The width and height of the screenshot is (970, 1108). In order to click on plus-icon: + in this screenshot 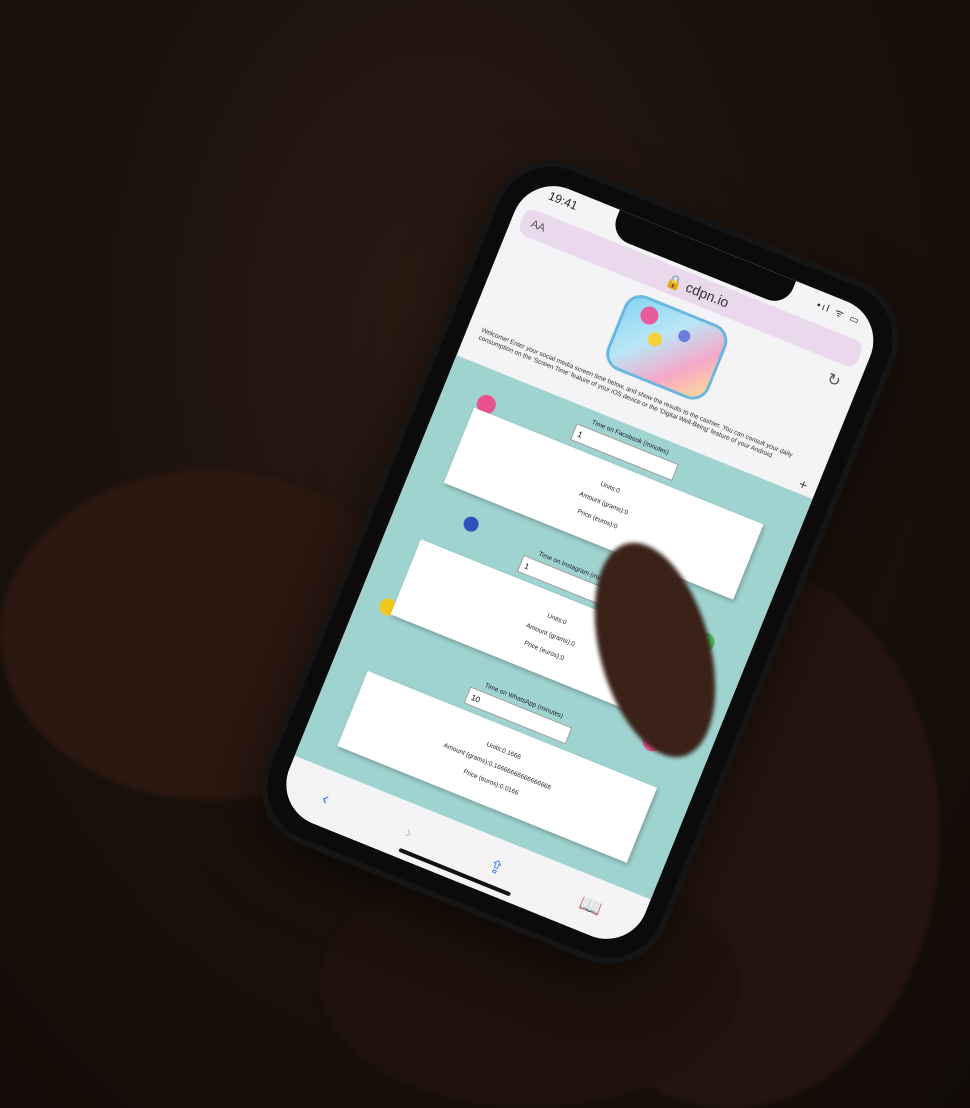, I will do `click(803, 485)`.